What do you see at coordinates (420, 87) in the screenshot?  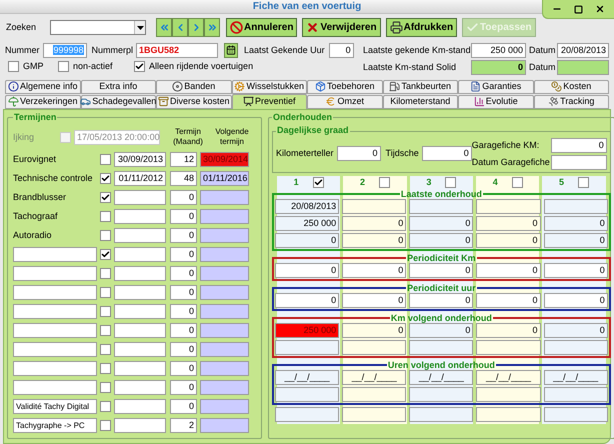 I see `tab: Tankbeurten` at bounding box center [420, 87].